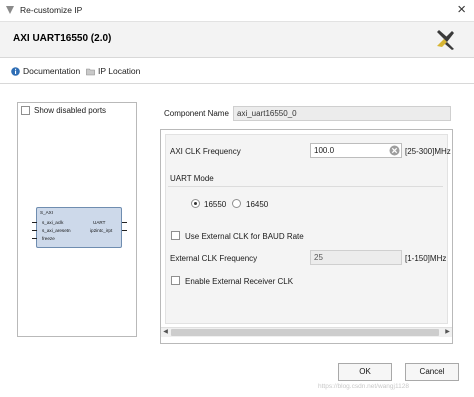 The height and width of the screenshot is (397, 474). I want to click on scroll-left-icon: ◀, so click(165, 332).